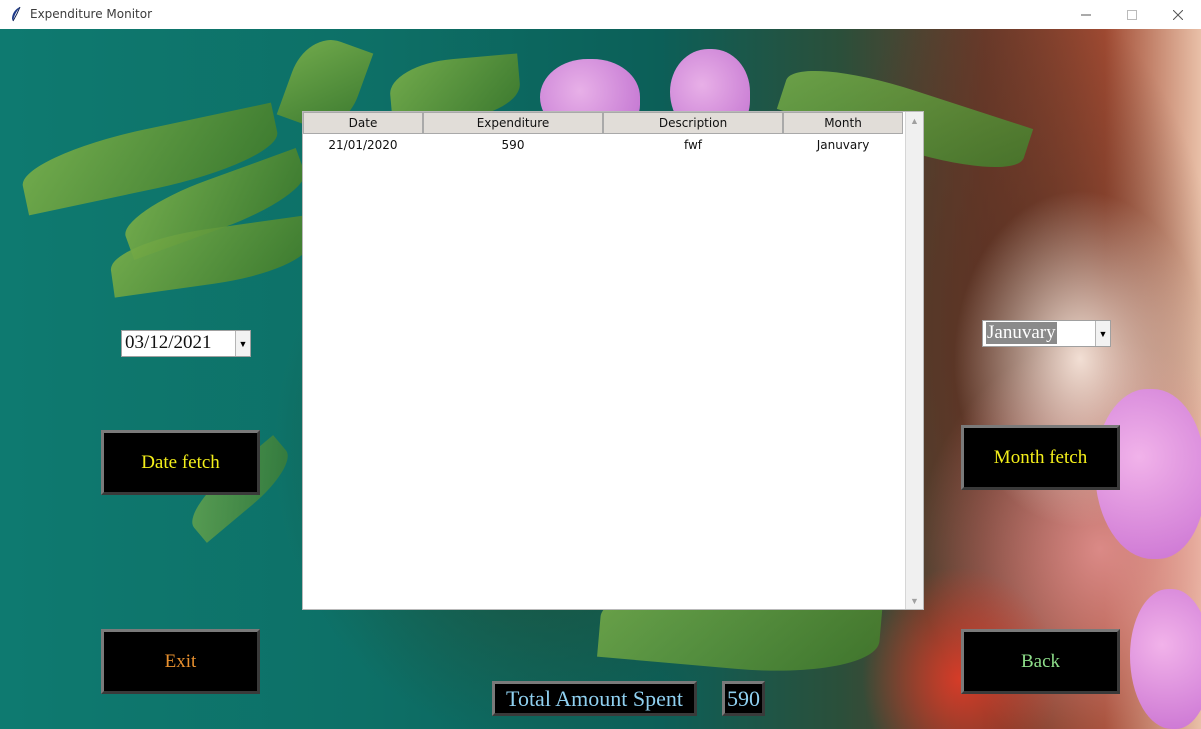 The image size is (1201, 729). I want to click on window-title: Expenditure Monitor, so click(91, 14).